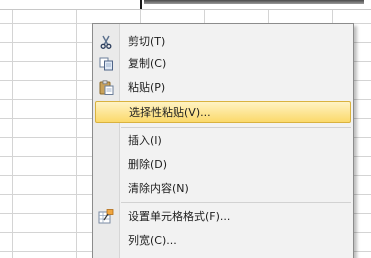  What do you see at coordinates (158, 188) in the screenshot?
I see `menu-item-label: 清除内容(N)` at bounding box center [158, 188].